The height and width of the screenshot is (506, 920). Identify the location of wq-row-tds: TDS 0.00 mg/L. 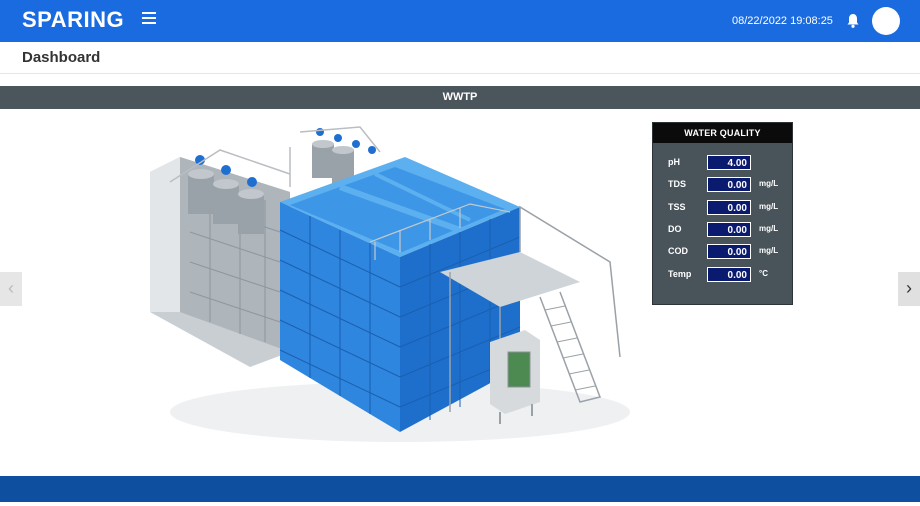
(722, 185).